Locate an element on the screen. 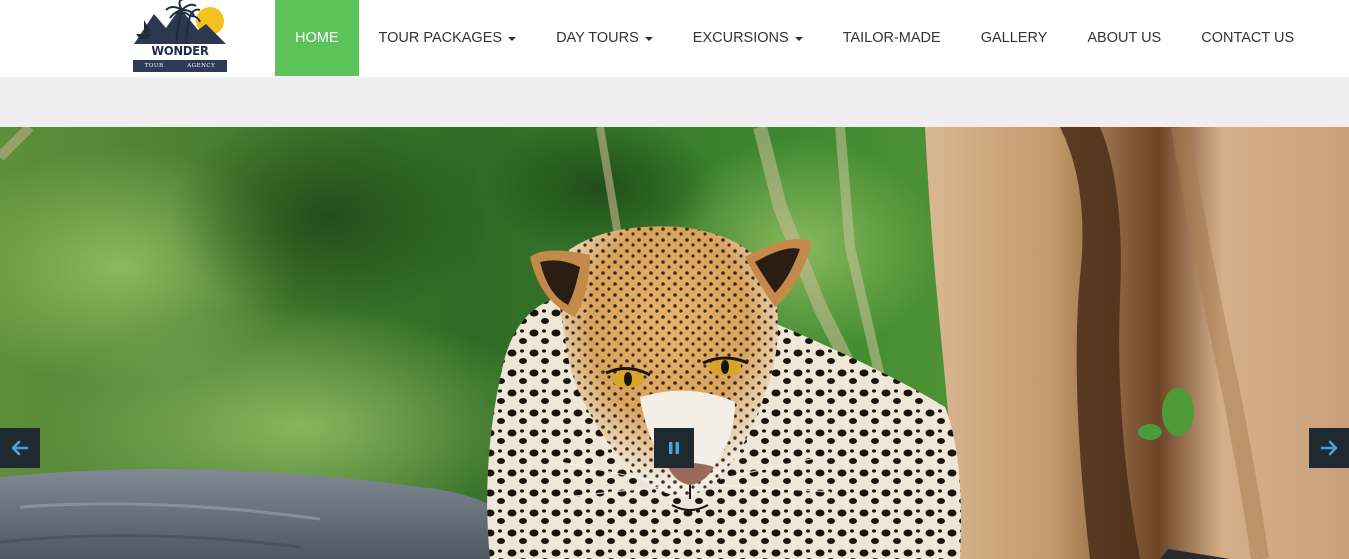  header-spacer-band is located at coordinates (674, 102).